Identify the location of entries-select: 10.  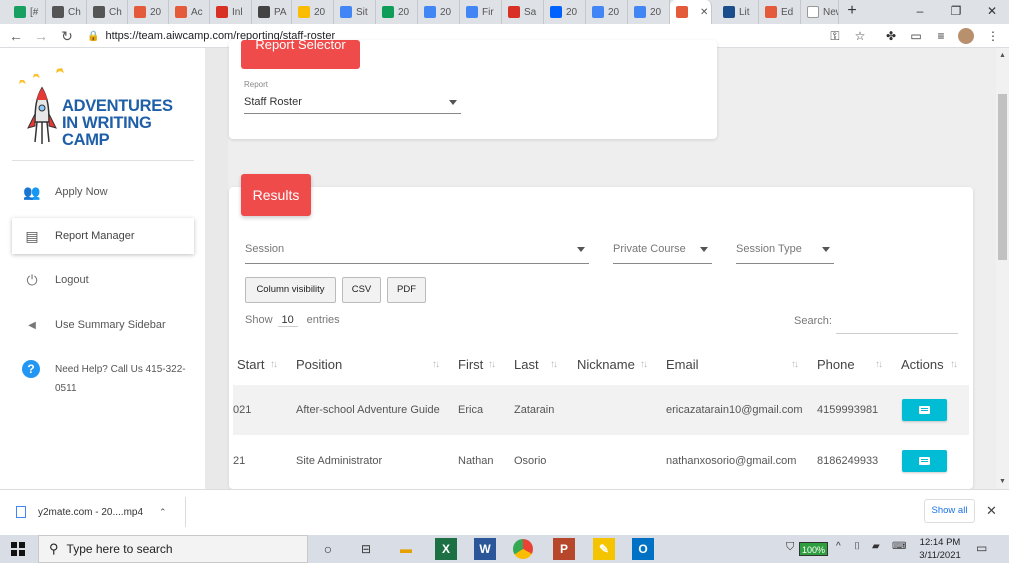
(287, 320).